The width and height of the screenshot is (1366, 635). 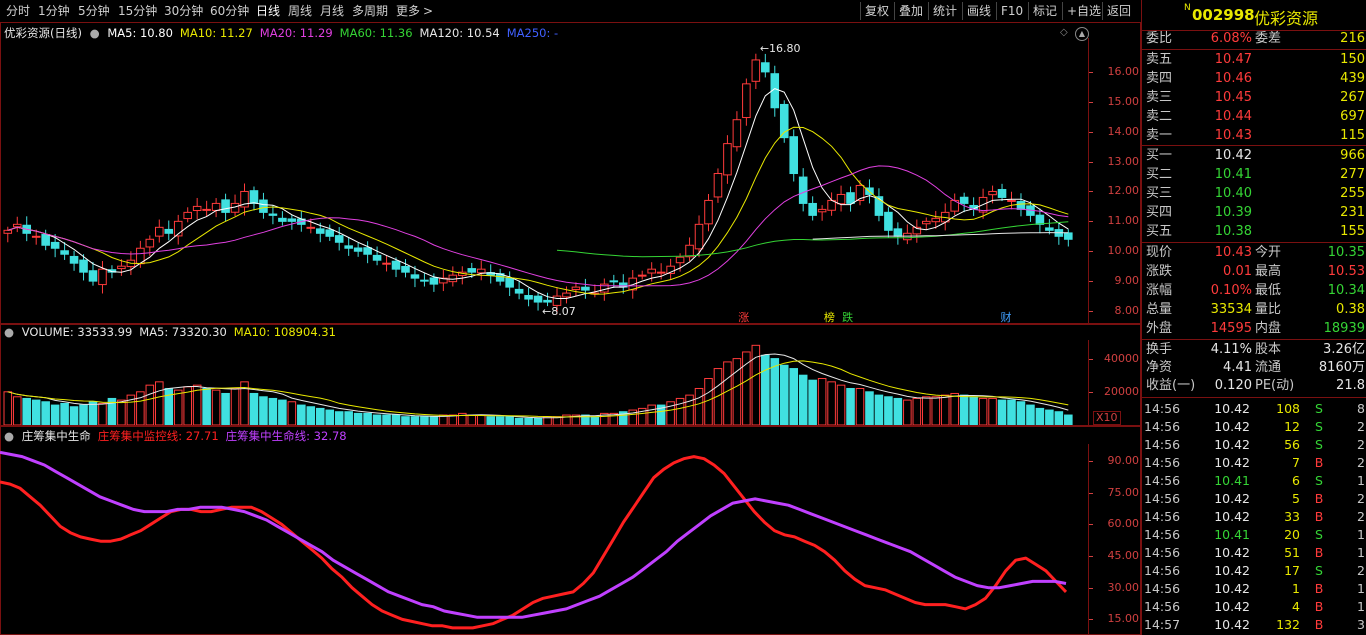 I want to click on bid-row: 买一 10.42 966, so click(x=1254, y=156).